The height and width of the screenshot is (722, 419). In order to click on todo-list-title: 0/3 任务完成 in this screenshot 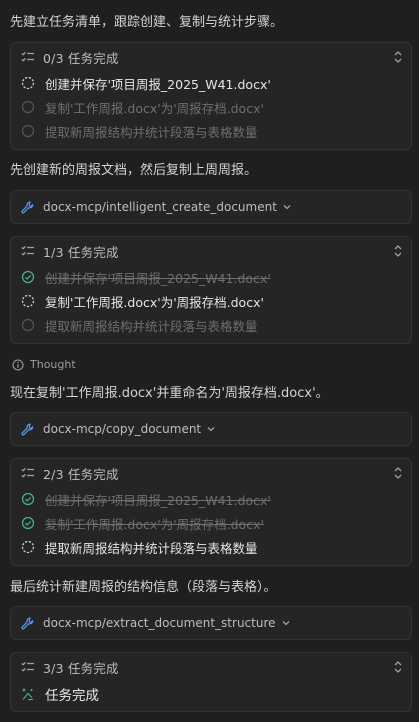, I will do `click(81, 58)`.